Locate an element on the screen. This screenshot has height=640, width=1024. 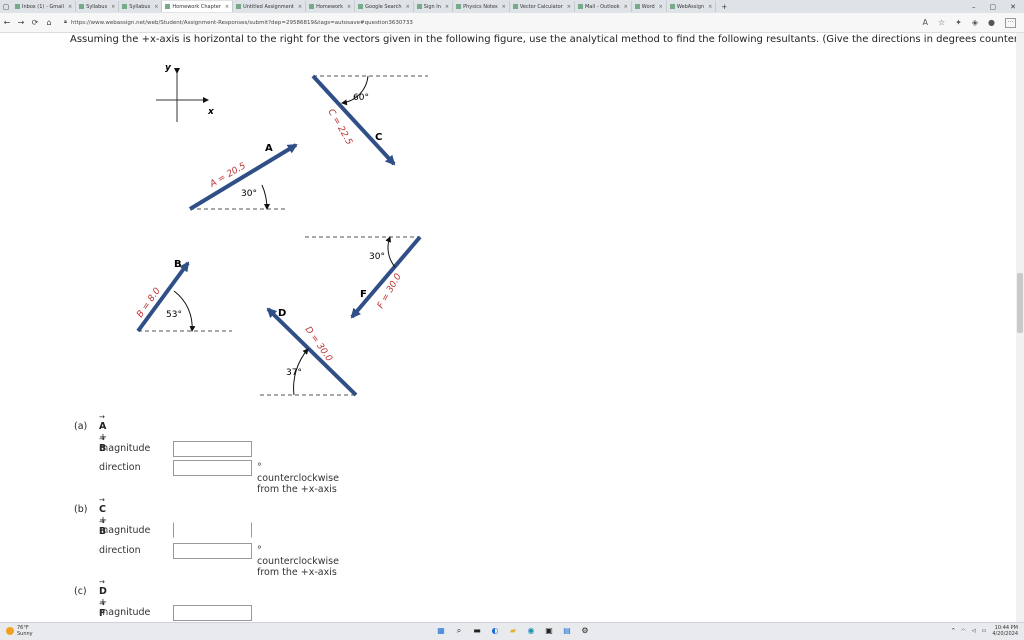
read-aloud-icon: A is located at coordinates (925, 23).